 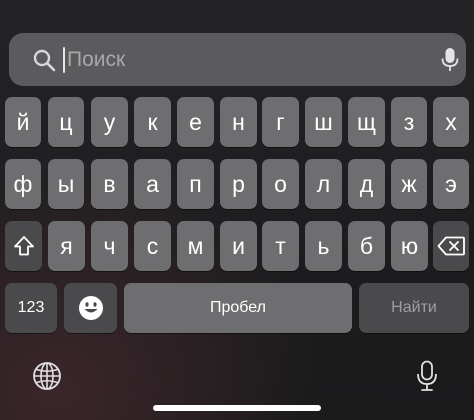 I want to click on key-letter: е, so click(x=195, y=122).